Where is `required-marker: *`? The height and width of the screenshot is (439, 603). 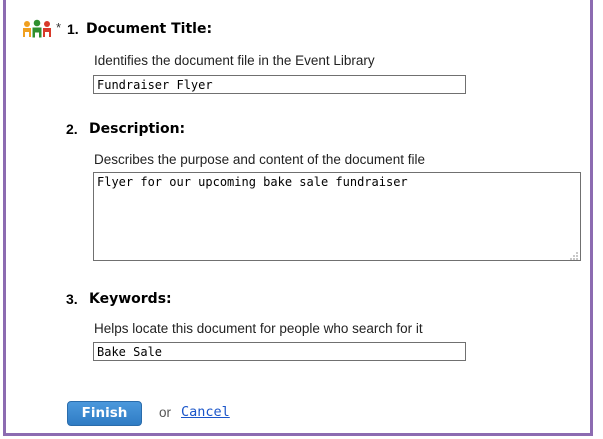
required-marker: * is located at coordinates (59, 27).